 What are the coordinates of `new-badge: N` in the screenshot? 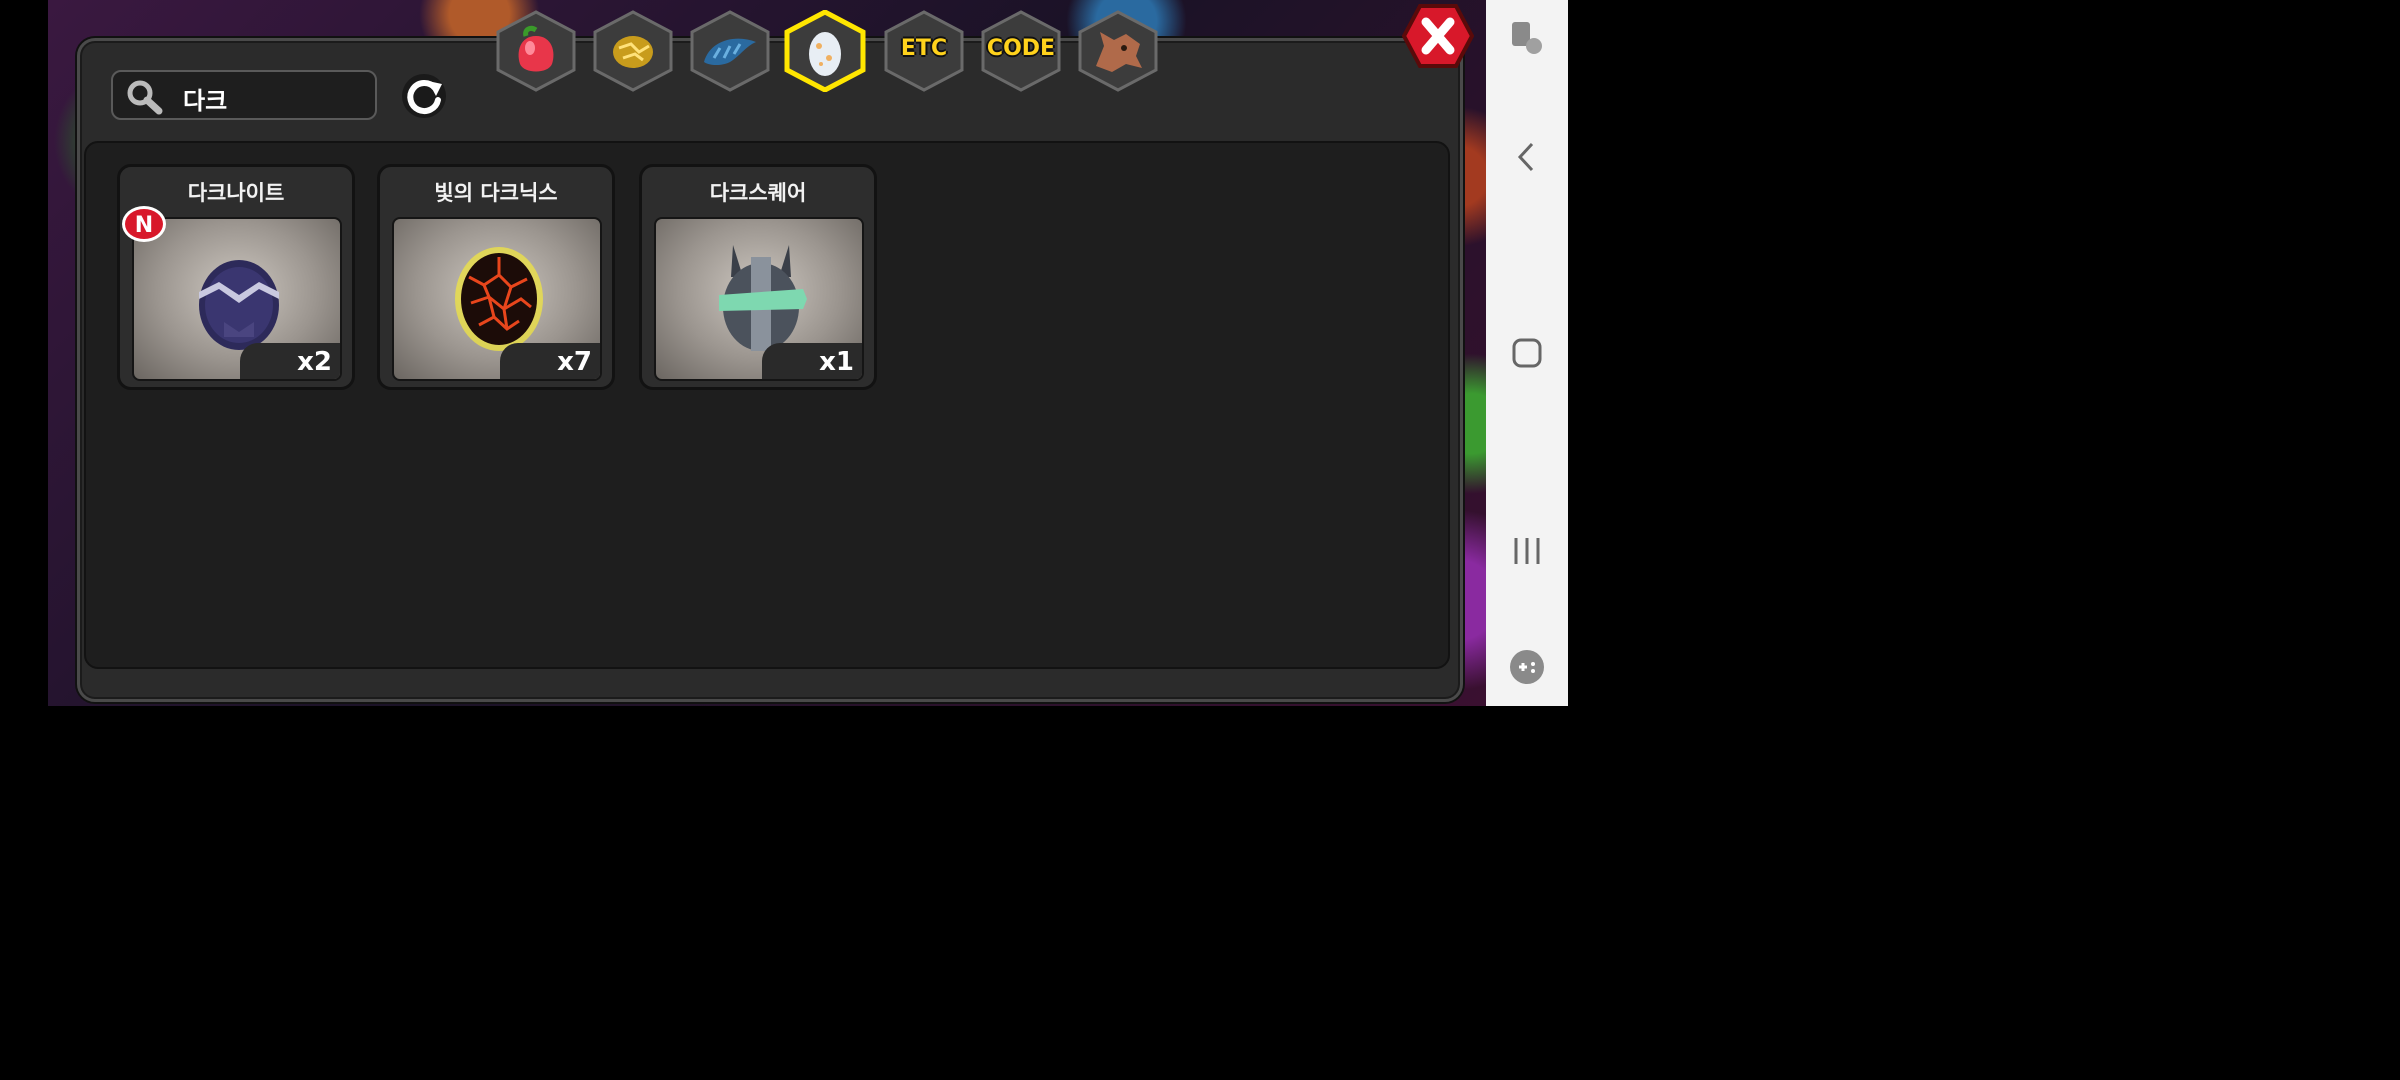 It's located at (144, 224).